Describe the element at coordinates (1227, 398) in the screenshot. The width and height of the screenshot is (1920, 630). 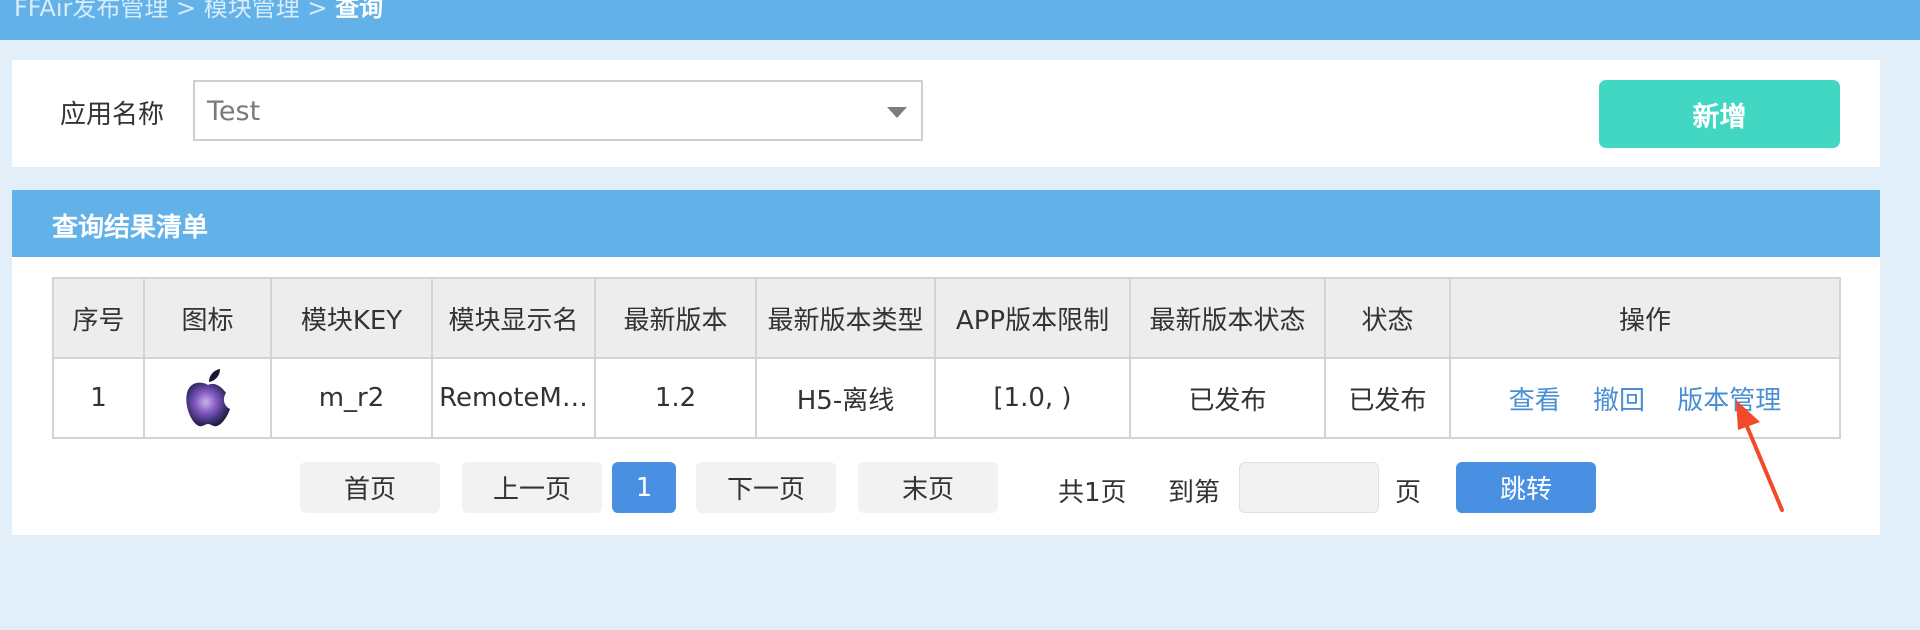
I see `cell-version-status: 已发布` at that location.